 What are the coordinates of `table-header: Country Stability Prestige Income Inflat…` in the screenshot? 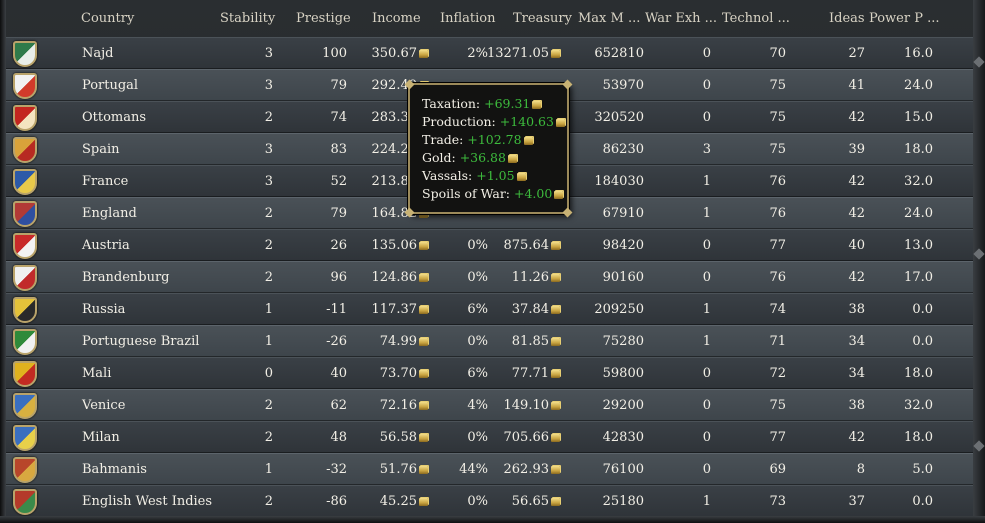 It's located at (486, 19).